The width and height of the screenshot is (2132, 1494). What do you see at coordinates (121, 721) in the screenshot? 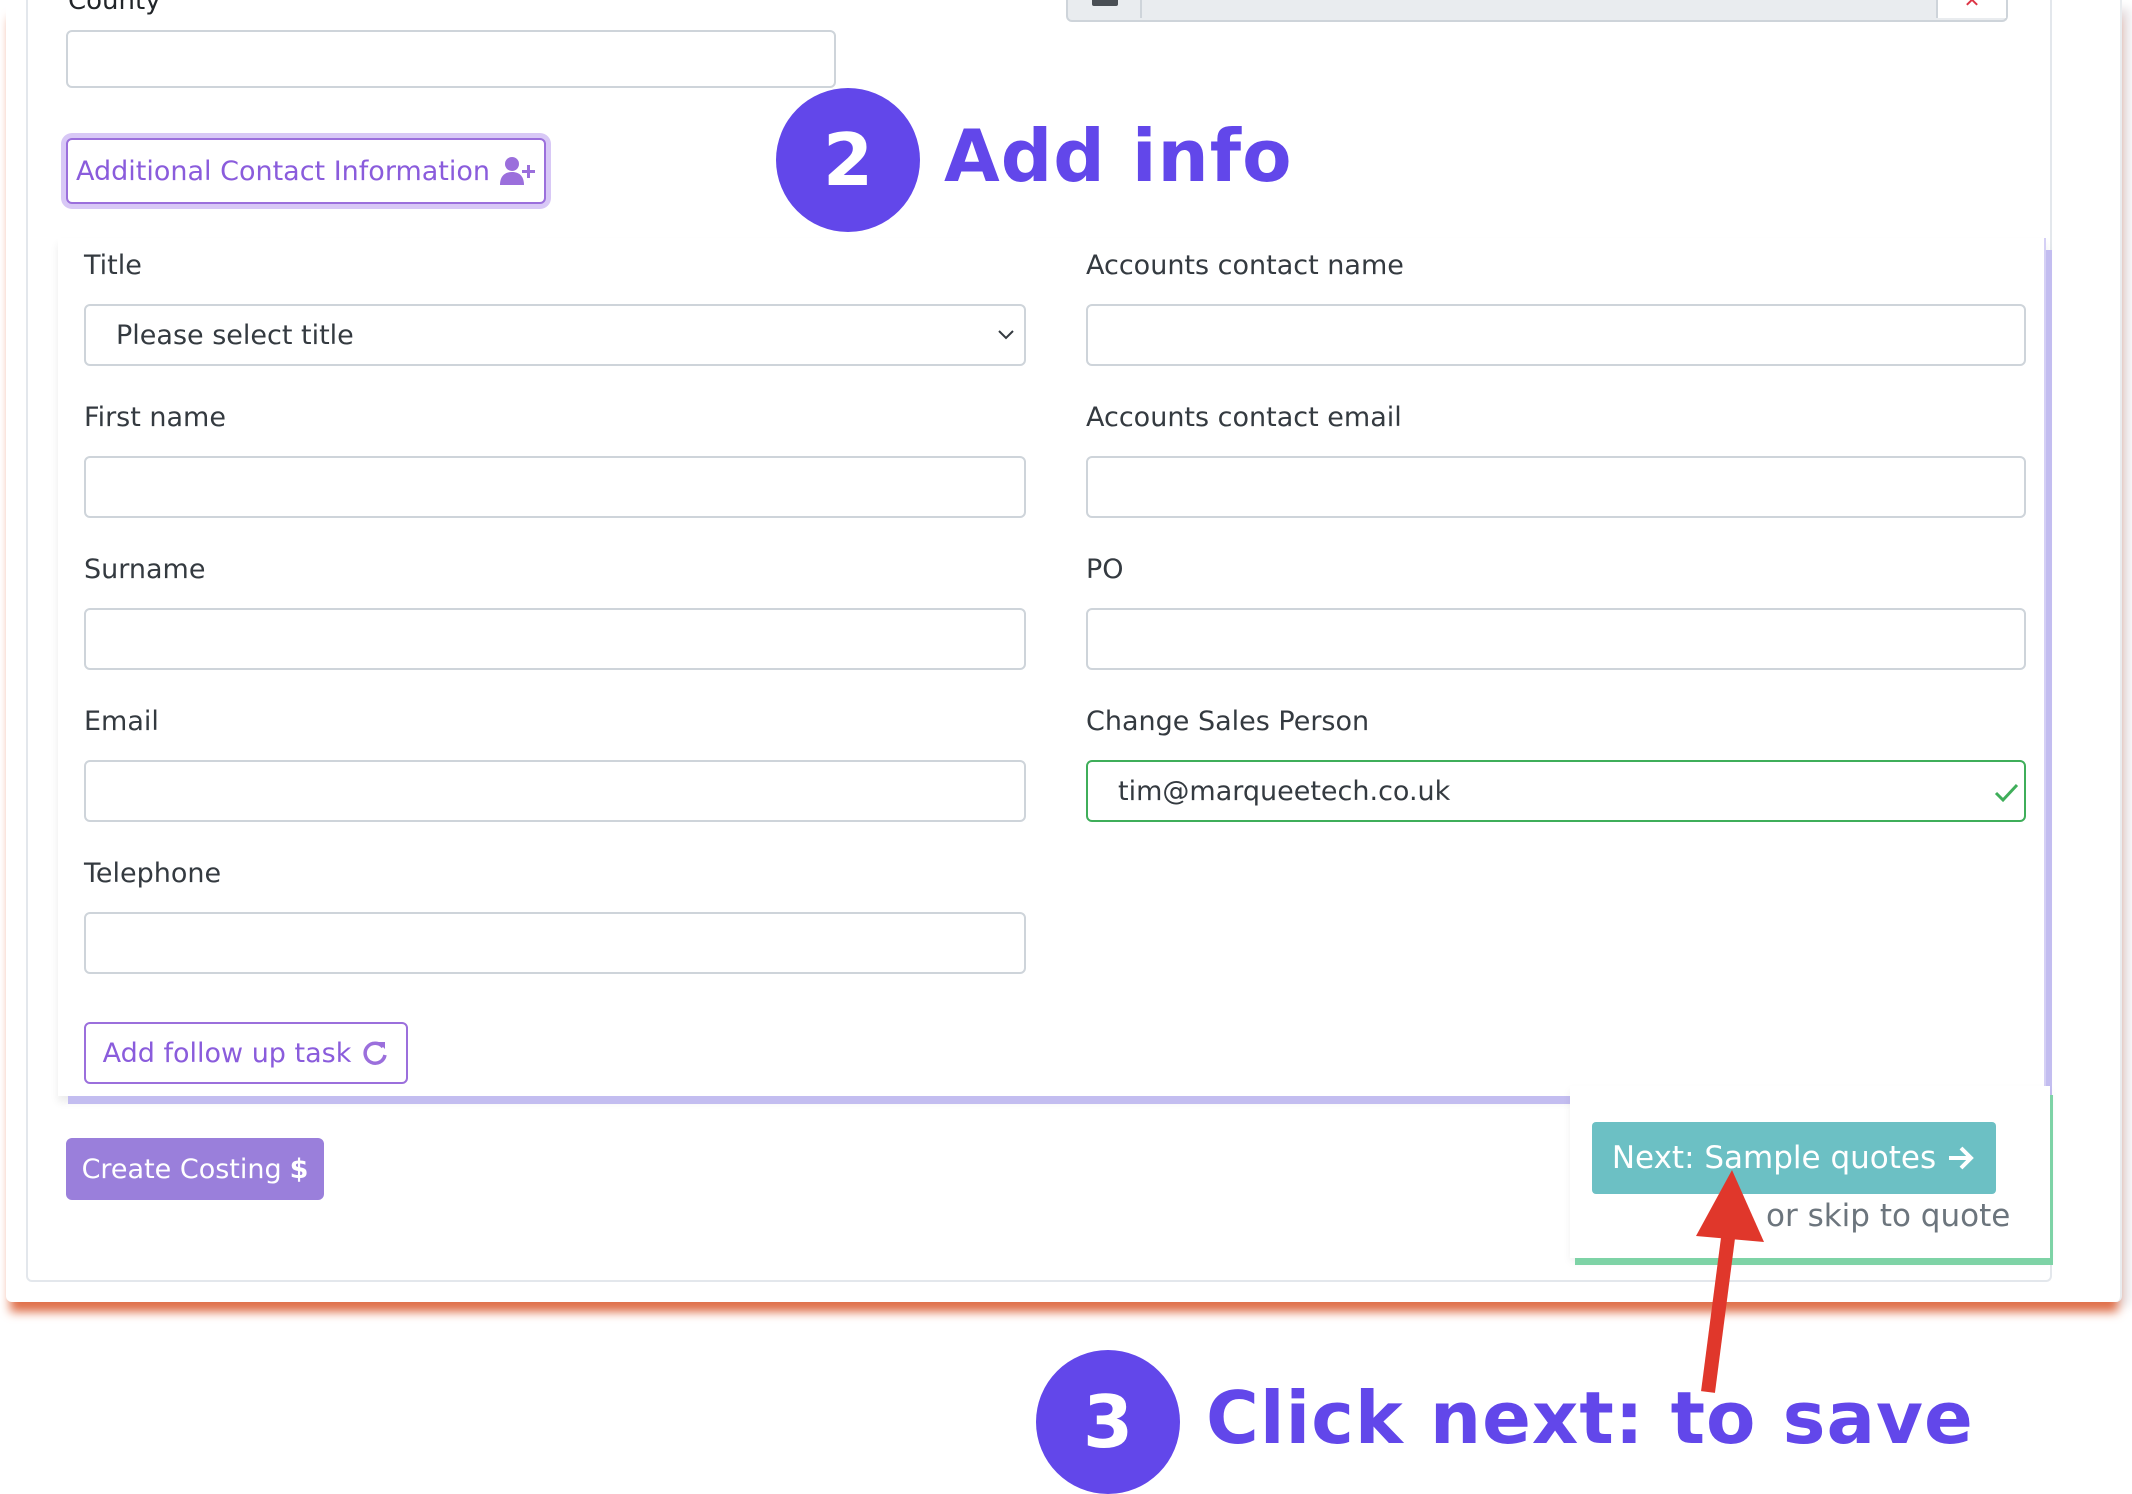
I see `email-label: Email` at bounding box center [121, 721].